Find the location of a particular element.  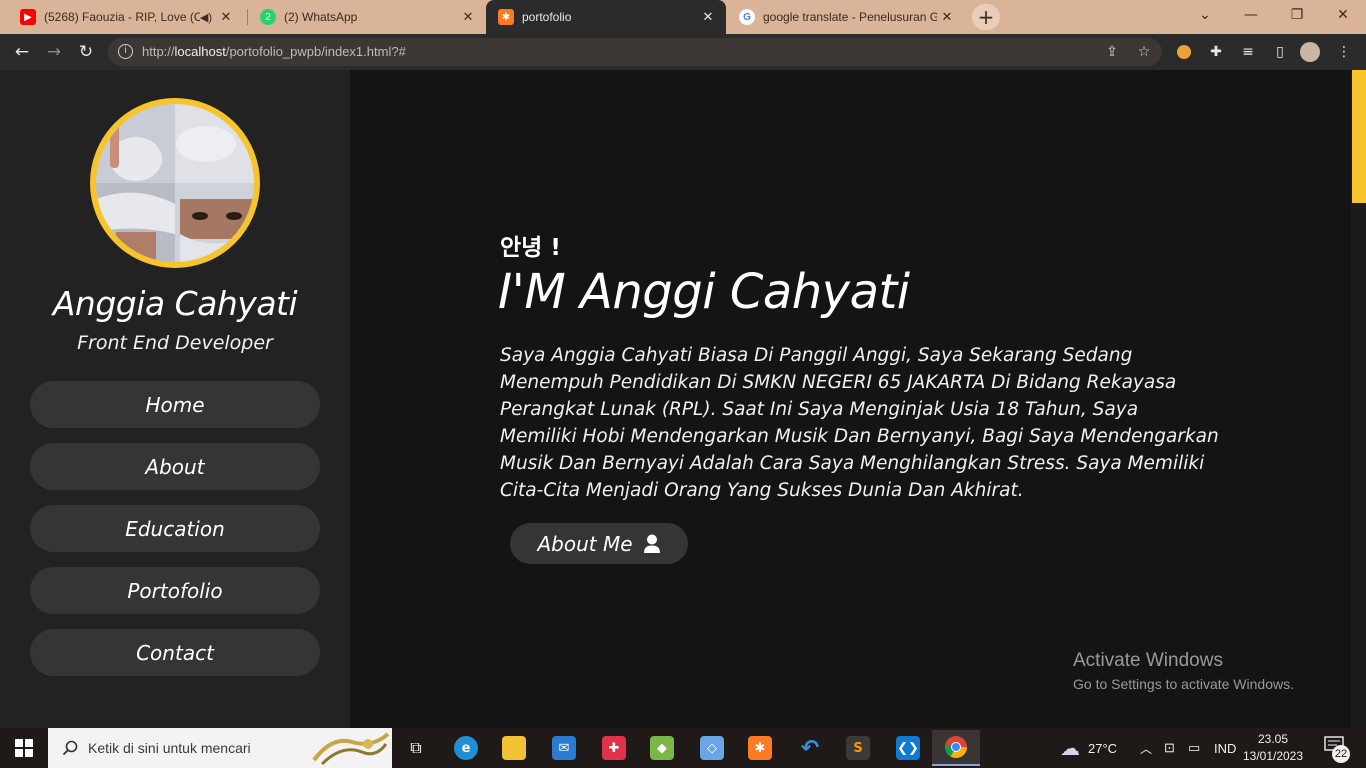

chrome-taskbar-icon is located at coordinates (956, 748).